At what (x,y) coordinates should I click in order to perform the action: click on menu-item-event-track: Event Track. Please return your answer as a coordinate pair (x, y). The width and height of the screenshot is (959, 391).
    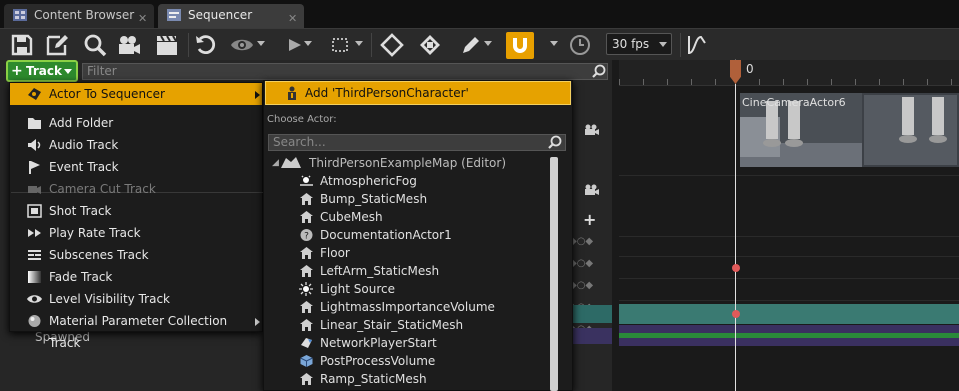
    Looking at the image, I should click on (136, 167).